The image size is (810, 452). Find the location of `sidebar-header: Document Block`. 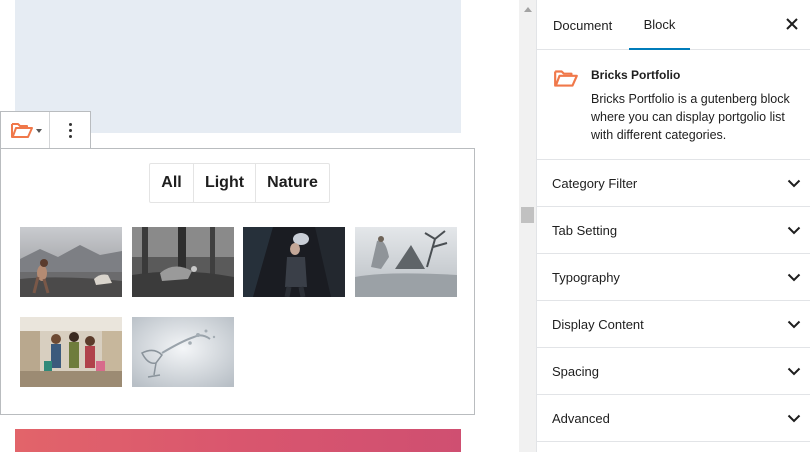

sidebar-header: Document Block is located at coordinates (673, 25).